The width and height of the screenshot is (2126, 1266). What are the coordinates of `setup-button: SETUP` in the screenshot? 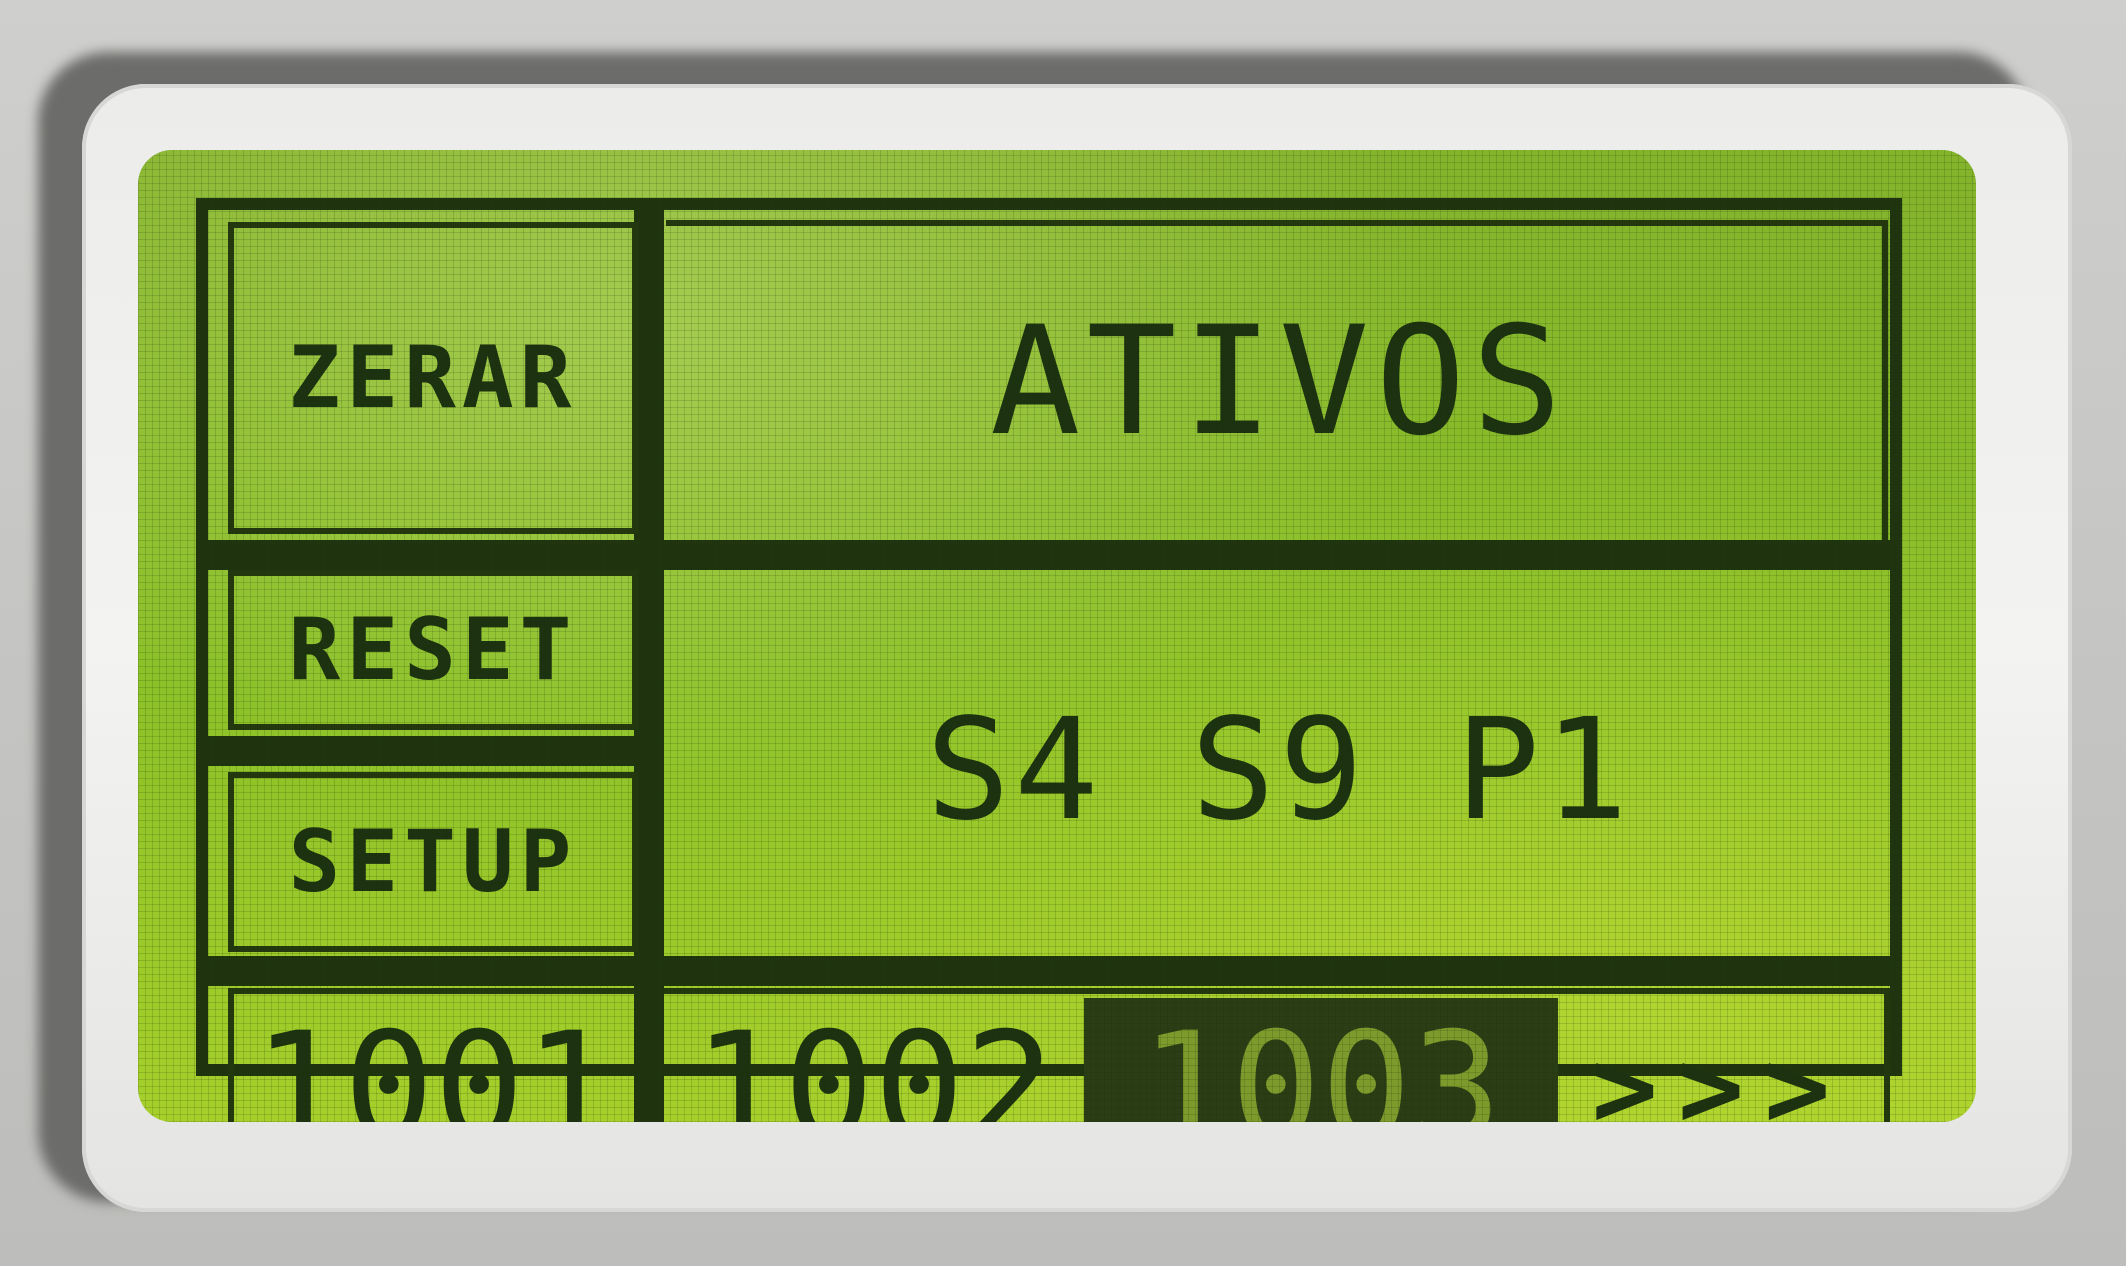 It's located at (433, 862).